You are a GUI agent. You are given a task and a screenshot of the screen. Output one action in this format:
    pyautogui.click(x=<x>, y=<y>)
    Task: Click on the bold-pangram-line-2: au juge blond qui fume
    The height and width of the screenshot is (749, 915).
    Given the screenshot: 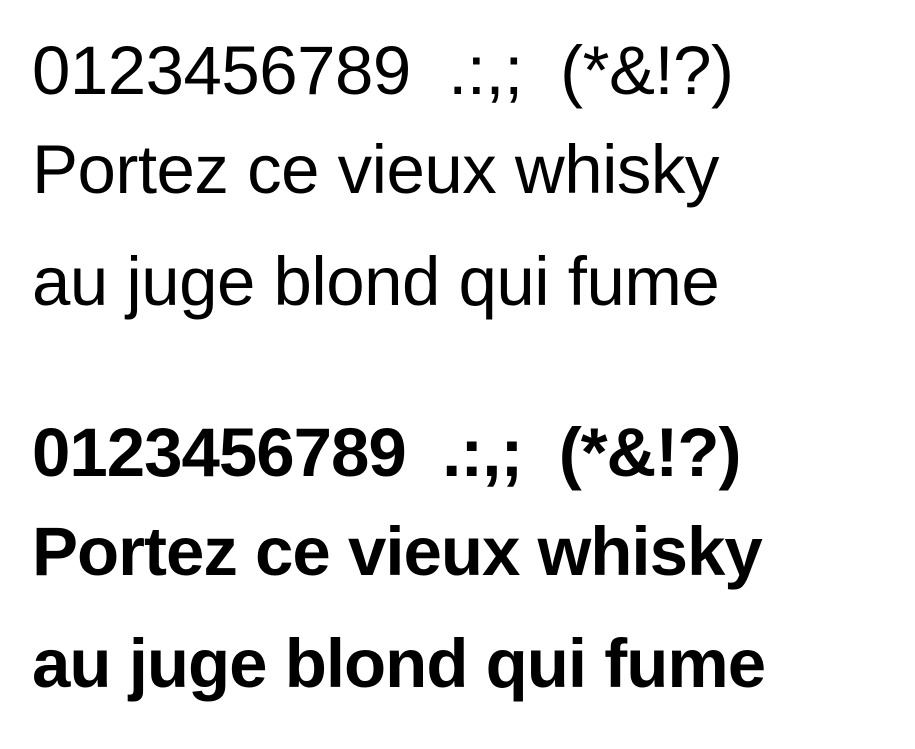 What is the action you would take?
    pyautogui.click(x=399, y=663)
    